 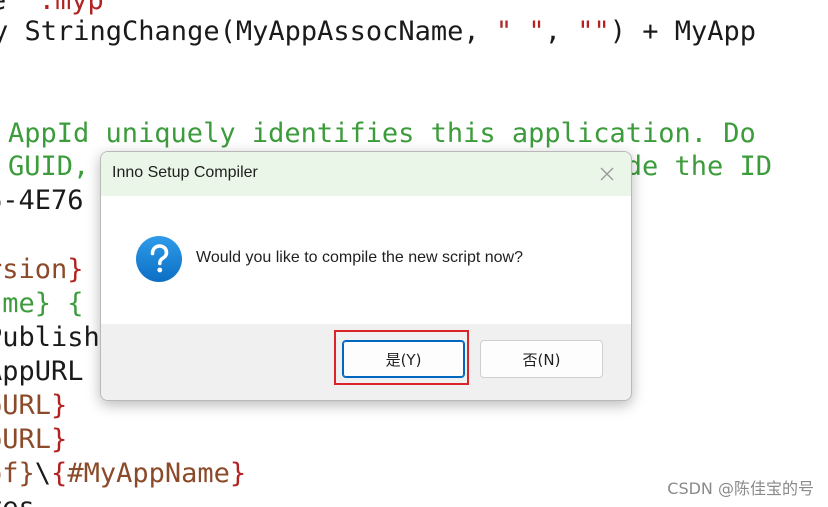 I want to click on code-token: Publish, so click(x=50, y=337).